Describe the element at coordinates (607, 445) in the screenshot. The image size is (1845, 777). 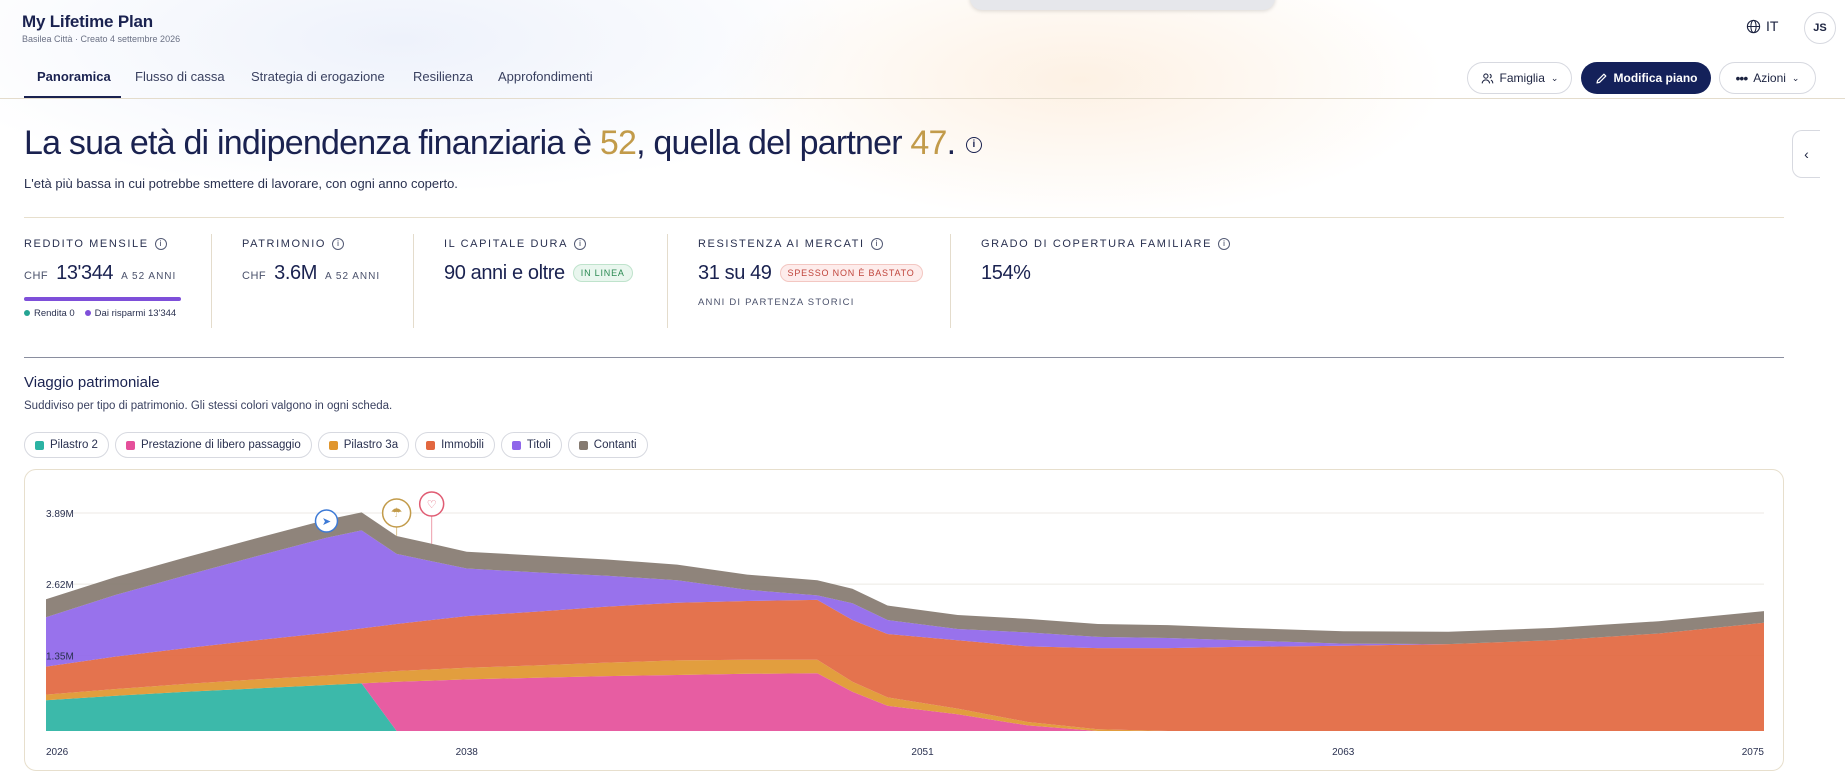
I see `chip-contanti: Contanti` at that location.